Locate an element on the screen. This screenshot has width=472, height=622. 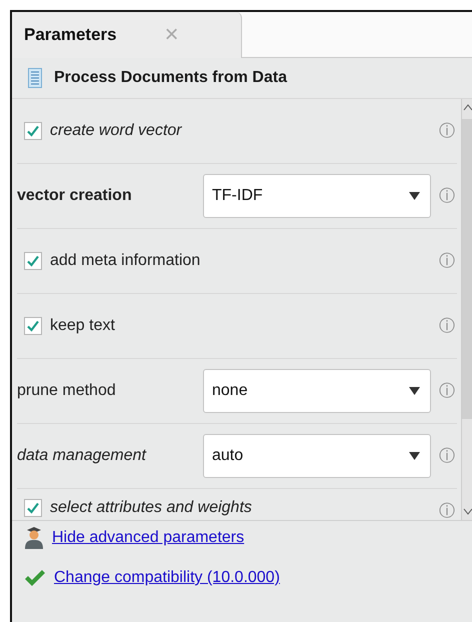
link: Change compatibility (10.0.000) is located at coordinates (167, 578).